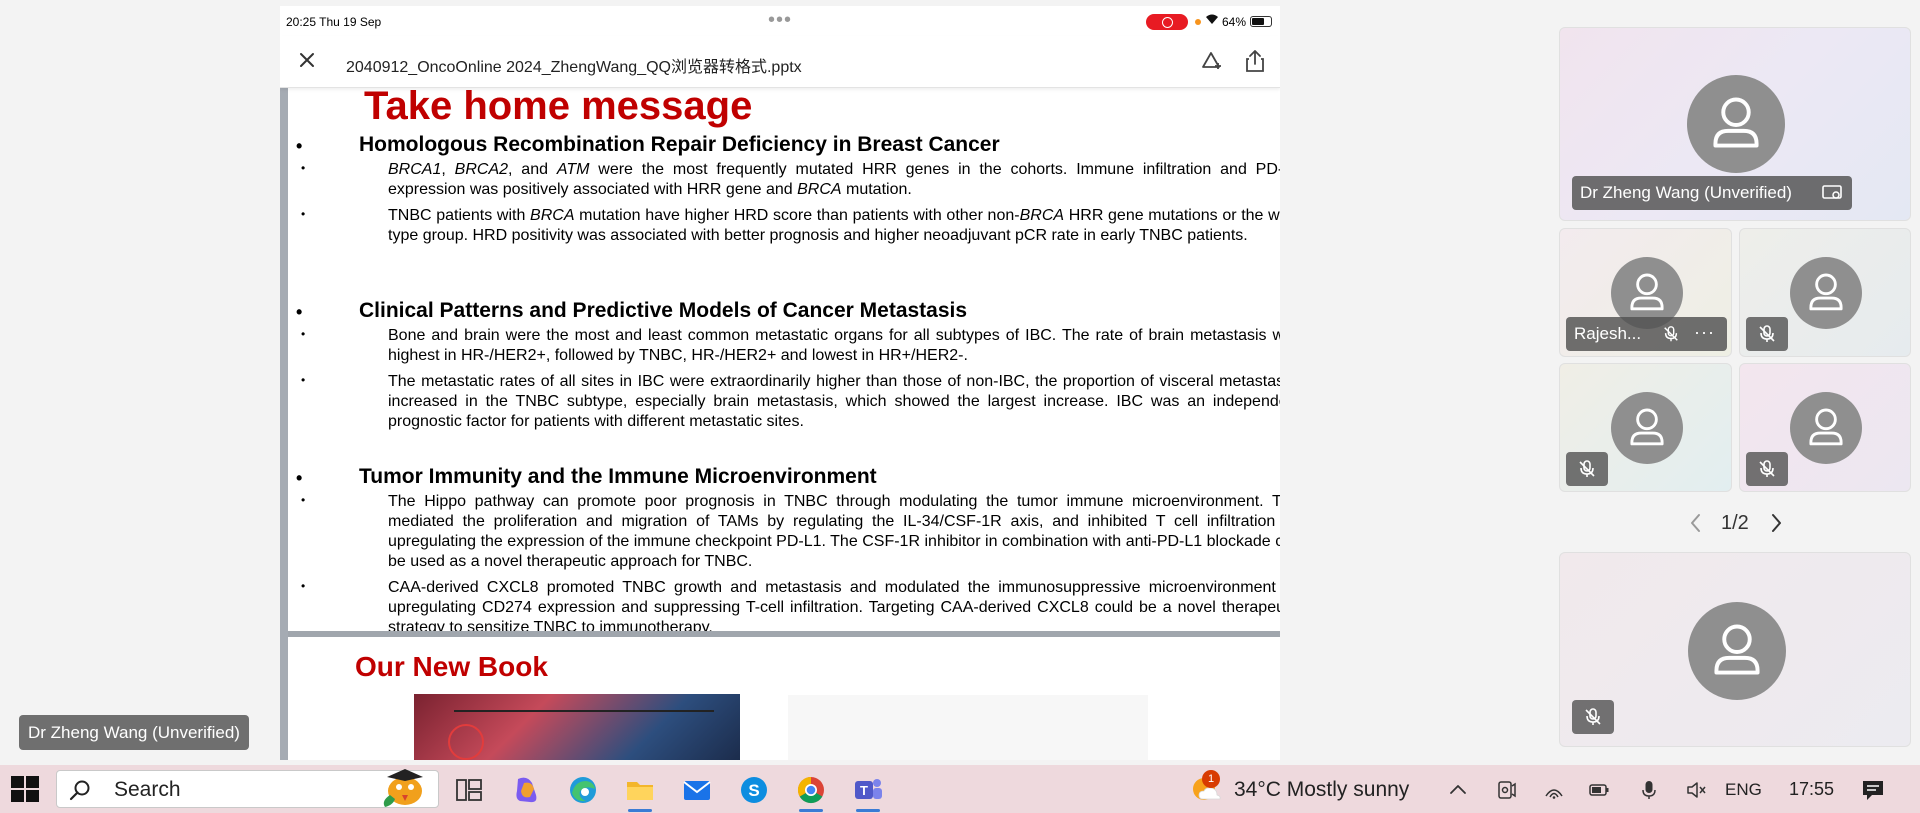 The image size is (1920, 813). What do you see at coordinates (1704, 332) in the screenshot?
I see `more-options-button: ···` at bounding box center [1704, 332].